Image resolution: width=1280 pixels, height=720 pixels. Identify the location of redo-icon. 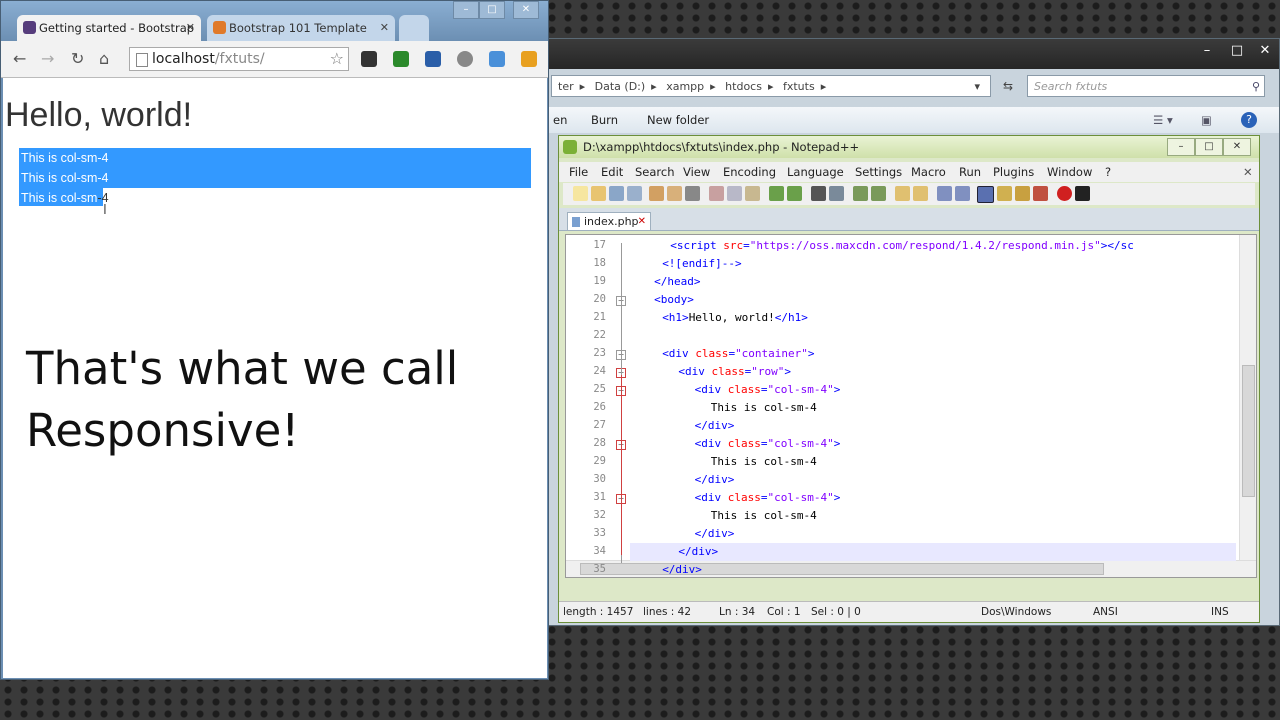
(794, 193).